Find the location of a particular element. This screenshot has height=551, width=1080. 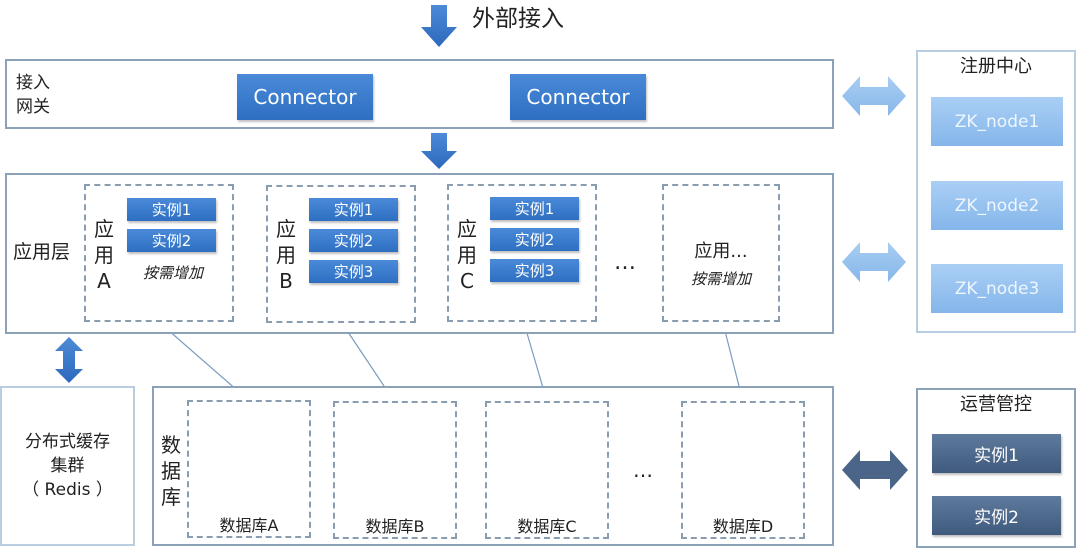

connector-1: Connector is located at coordinates (305, 97).